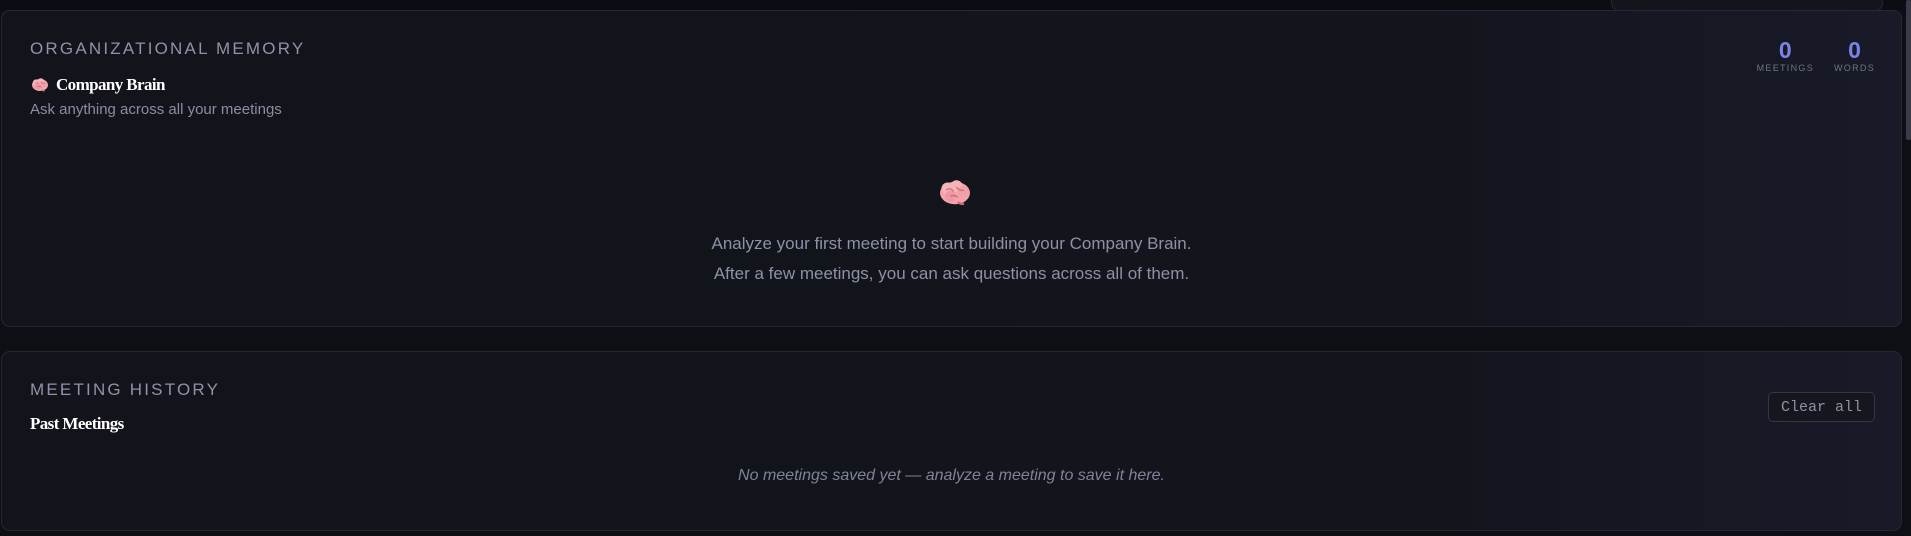 This screenshot has height=536, width=1911. I want to click on card-title-text: Company Brain, so click(110, 84).